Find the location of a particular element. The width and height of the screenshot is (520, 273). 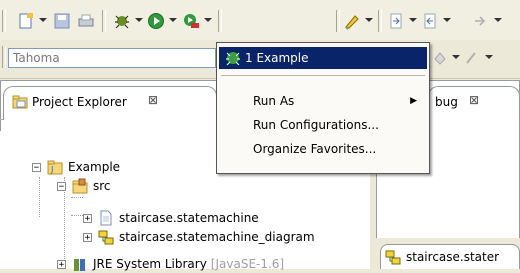

editor-tab-label: staircase.stater is located at coordinates (453, 257).